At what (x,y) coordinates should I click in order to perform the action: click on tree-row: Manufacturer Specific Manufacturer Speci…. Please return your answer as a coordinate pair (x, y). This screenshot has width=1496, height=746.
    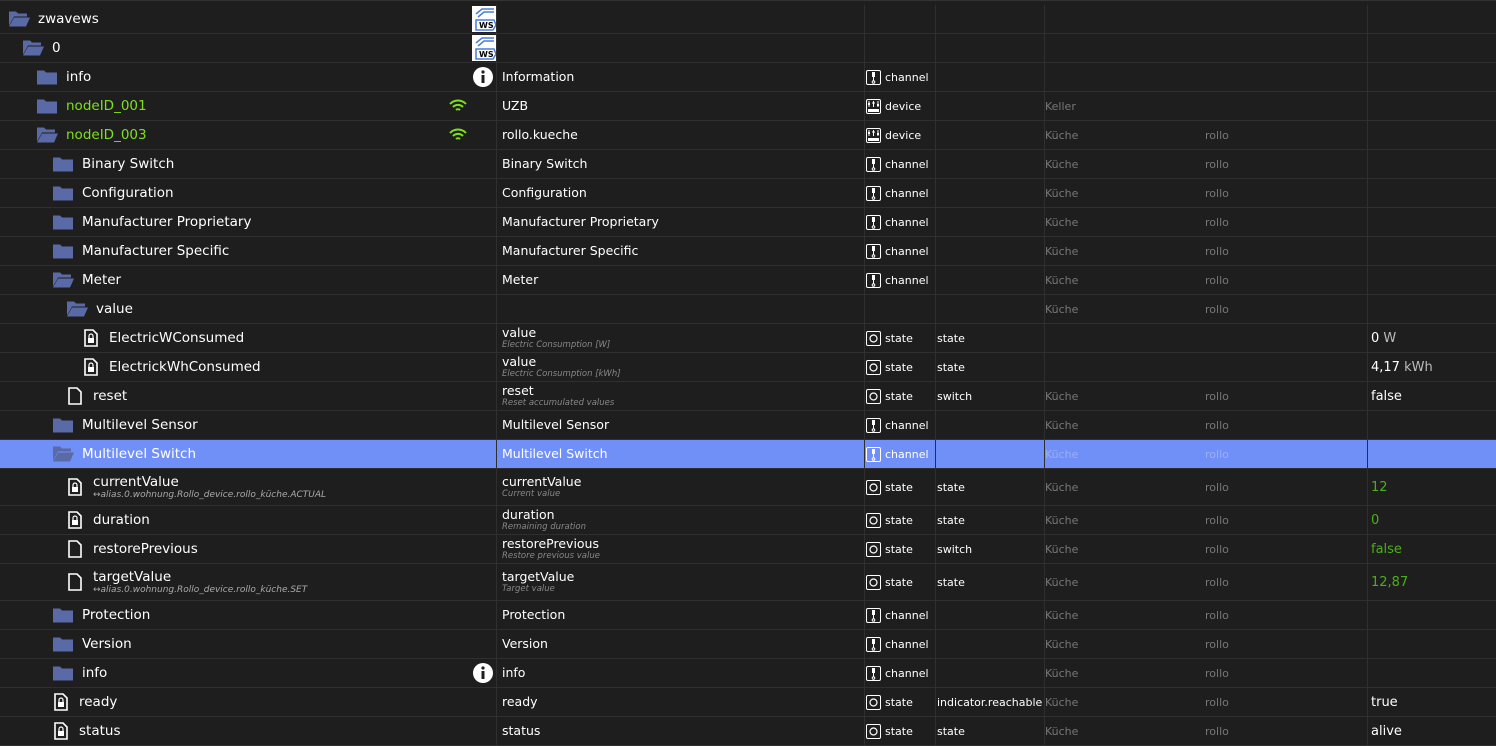
    Looking at the image, I should click on (748, 251).